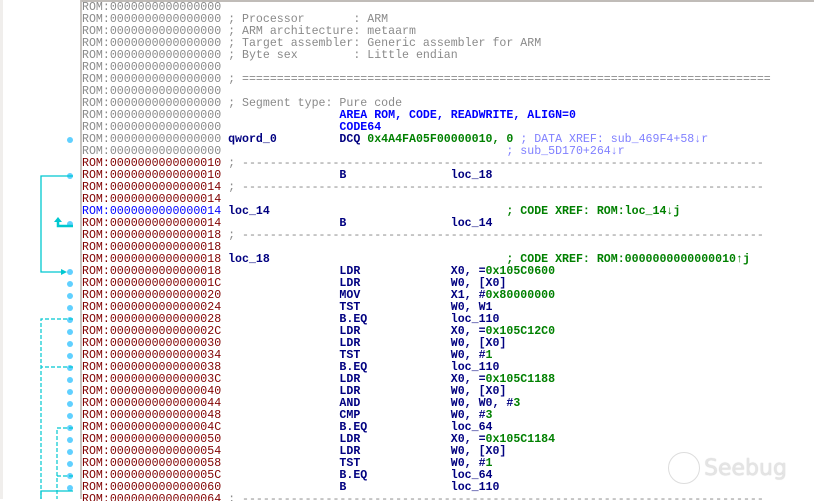 This screenshot has width=814, height=501. I want to click on xref-comment: ; CODE XREF: ROM:loc_14↓j, so click(593, 212).